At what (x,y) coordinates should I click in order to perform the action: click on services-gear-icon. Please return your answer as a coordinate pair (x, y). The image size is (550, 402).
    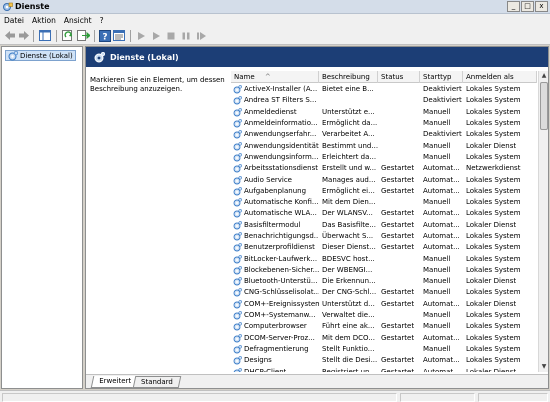
    Looking at the image, I should click on (99, 56).